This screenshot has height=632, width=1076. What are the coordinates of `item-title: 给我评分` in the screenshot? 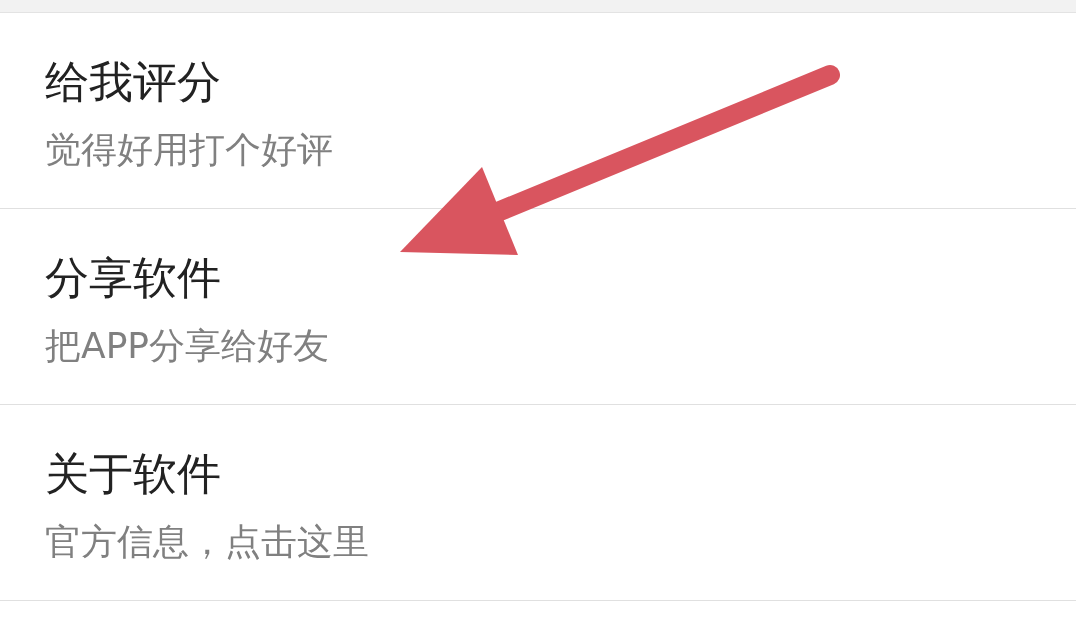 It's located at (133, 81).